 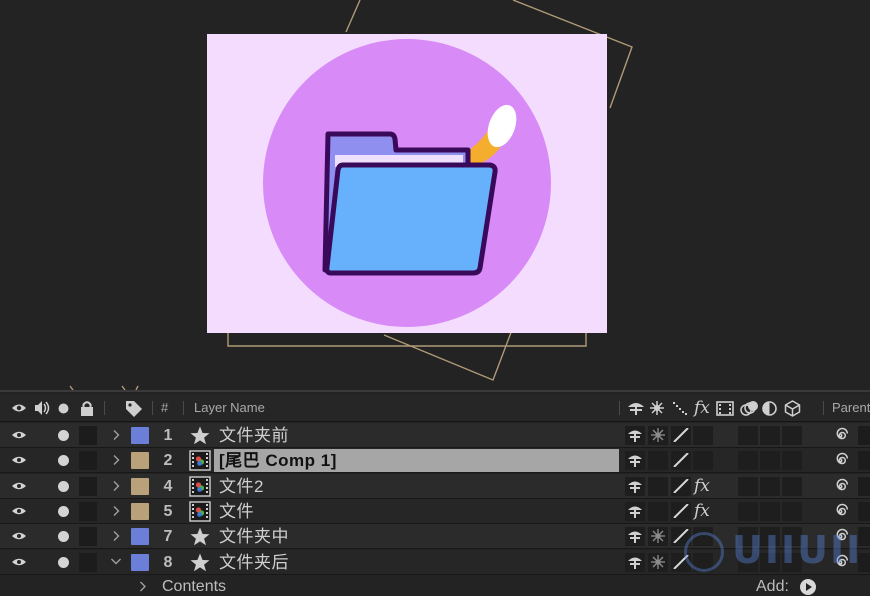 What do you see at coordinates (435, 562) in the screenshot?
I see `layer-row: 8 文件夹后` at bounding box center [435, 562].